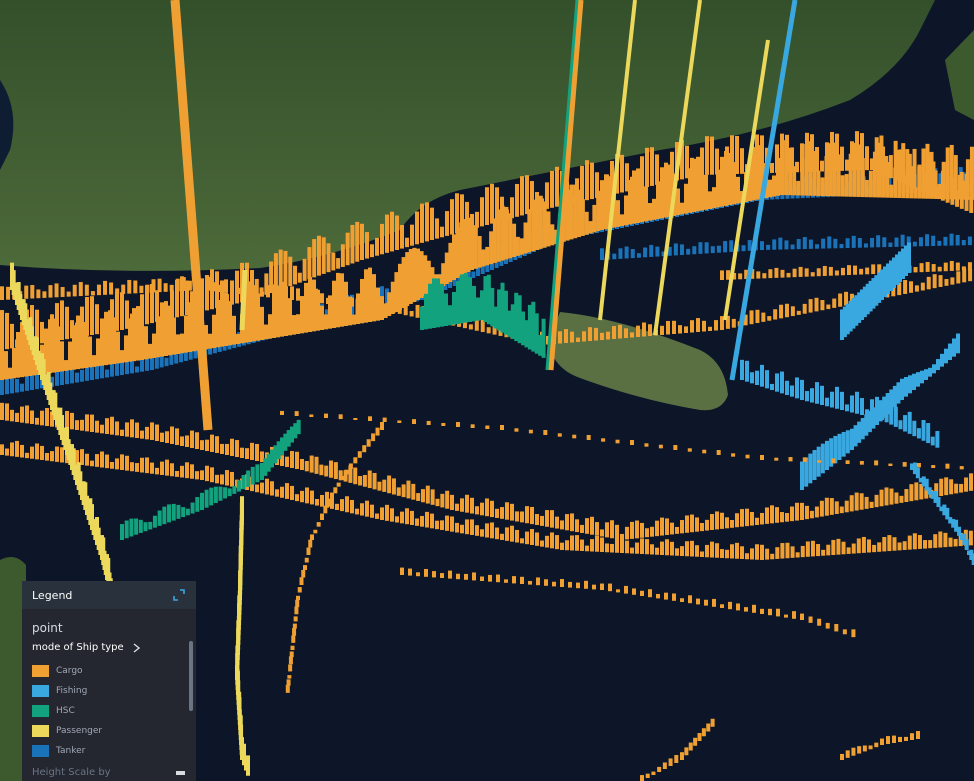 The width and height of the screenshot is (974, 781). Describe the element at coordinates (137, 647) in the screenshot. I see `chevron-right-icon` at that location.